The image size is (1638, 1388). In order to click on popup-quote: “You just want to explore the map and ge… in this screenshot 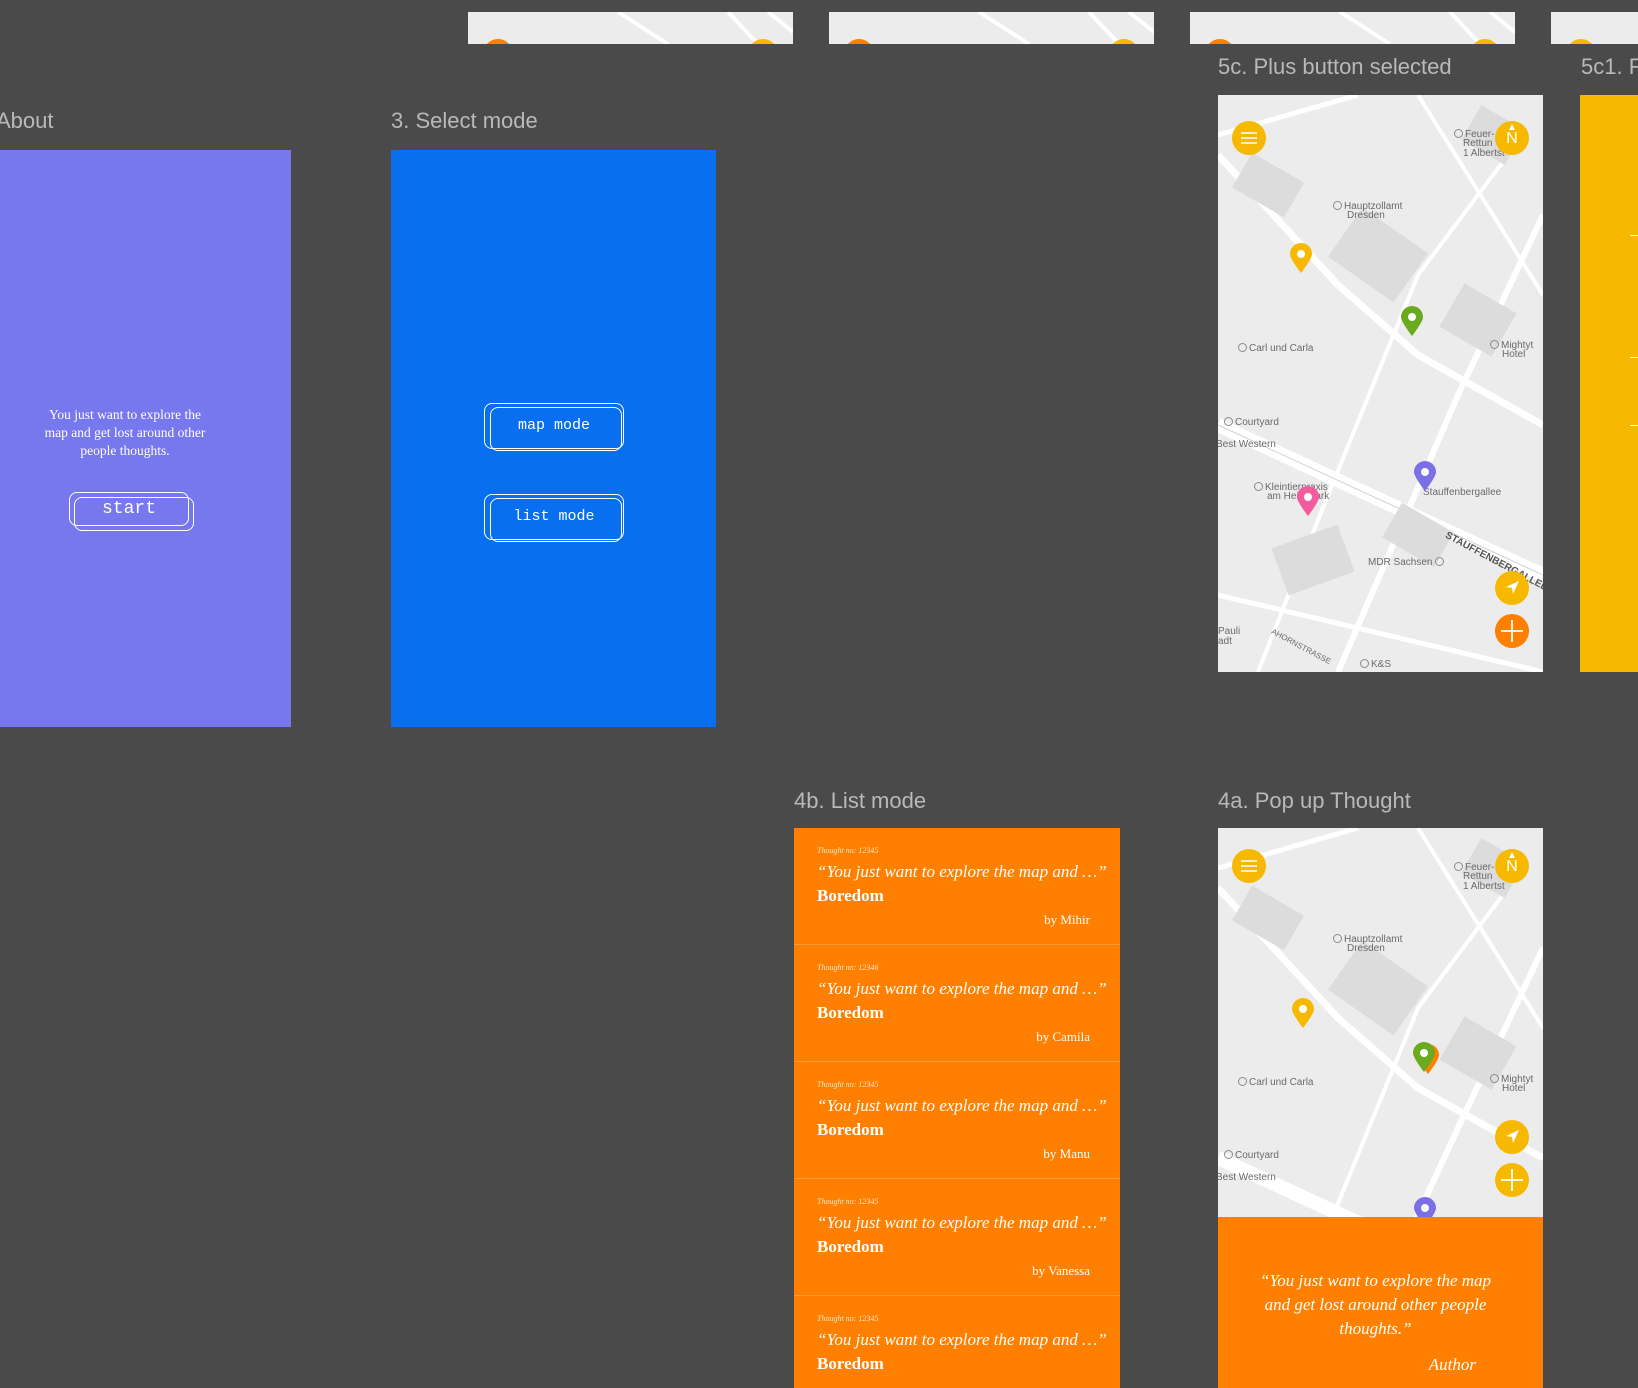, I will do `click(1375, 1304)`.